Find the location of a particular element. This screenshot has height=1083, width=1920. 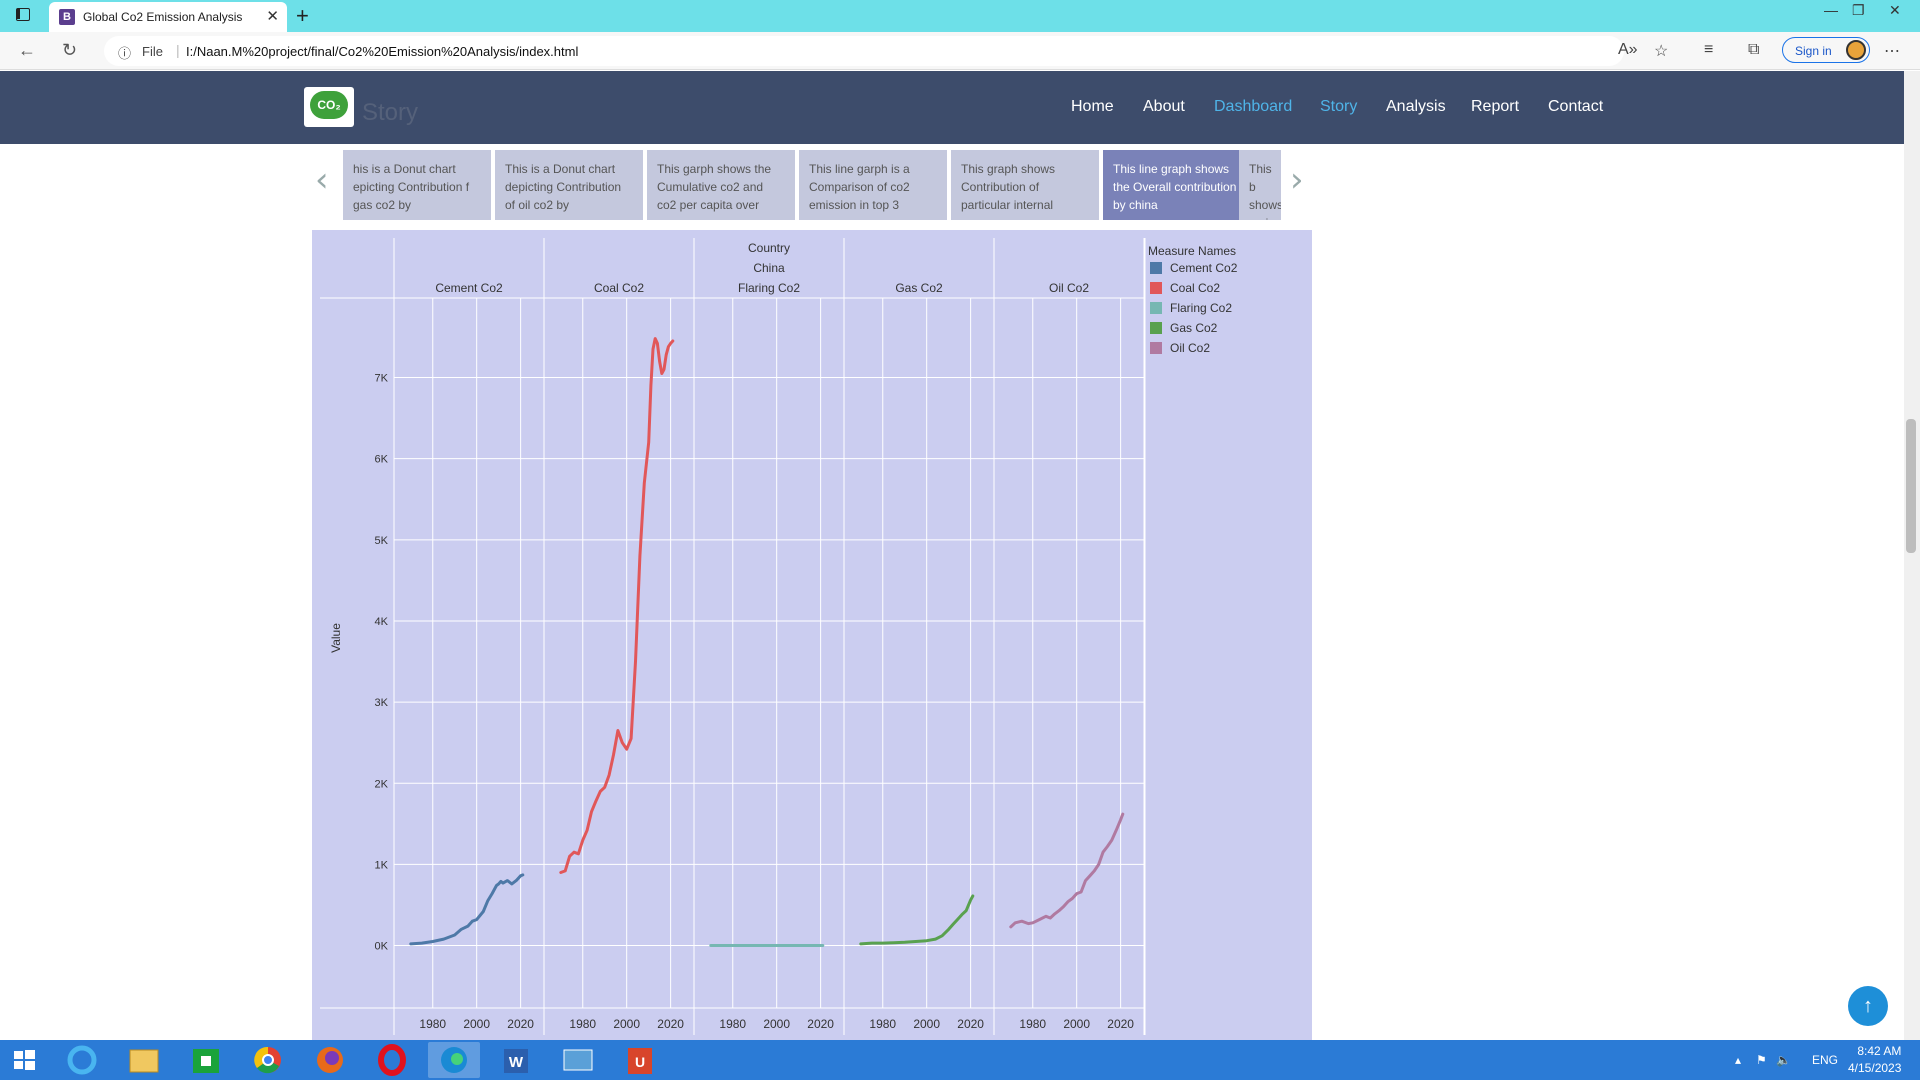

file-explorer-icon is located at coordinates (144, 1060).